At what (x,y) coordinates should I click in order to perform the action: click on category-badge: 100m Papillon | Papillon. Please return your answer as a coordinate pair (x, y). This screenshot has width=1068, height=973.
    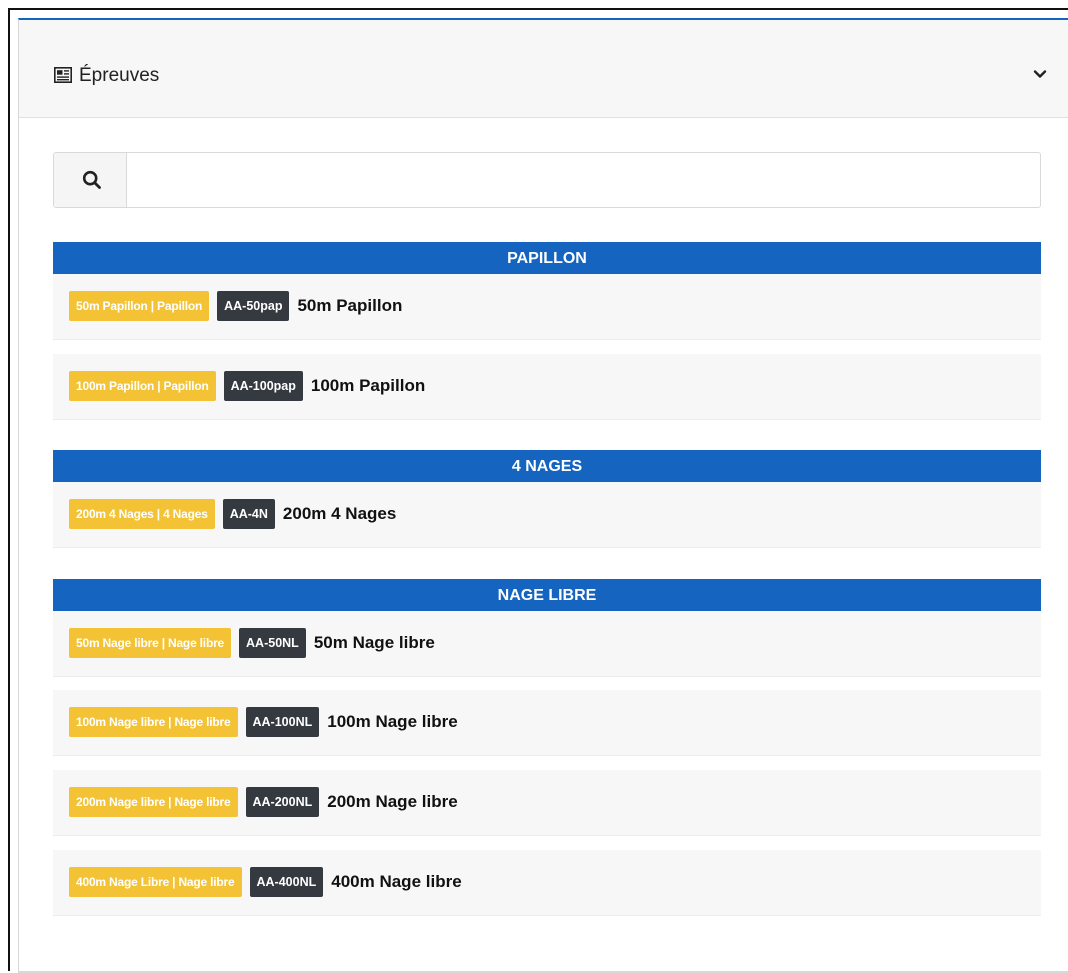
    Looking at the image, I should click on (142, 386).